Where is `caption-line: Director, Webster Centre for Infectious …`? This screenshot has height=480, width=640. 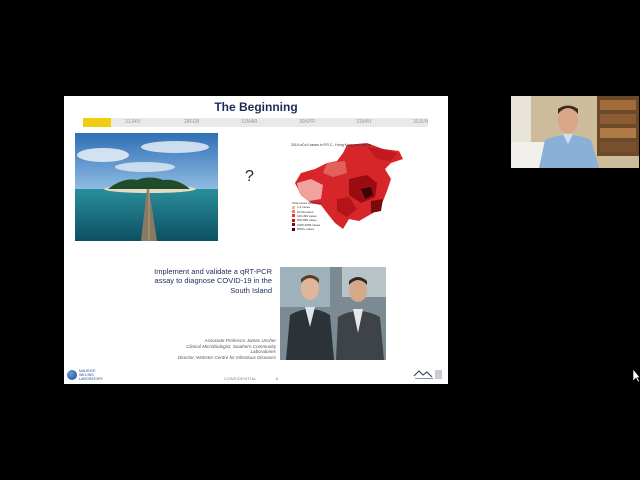 caption-line: Director, Webster Centre for Infectious … is located at coordinates (226, 358).